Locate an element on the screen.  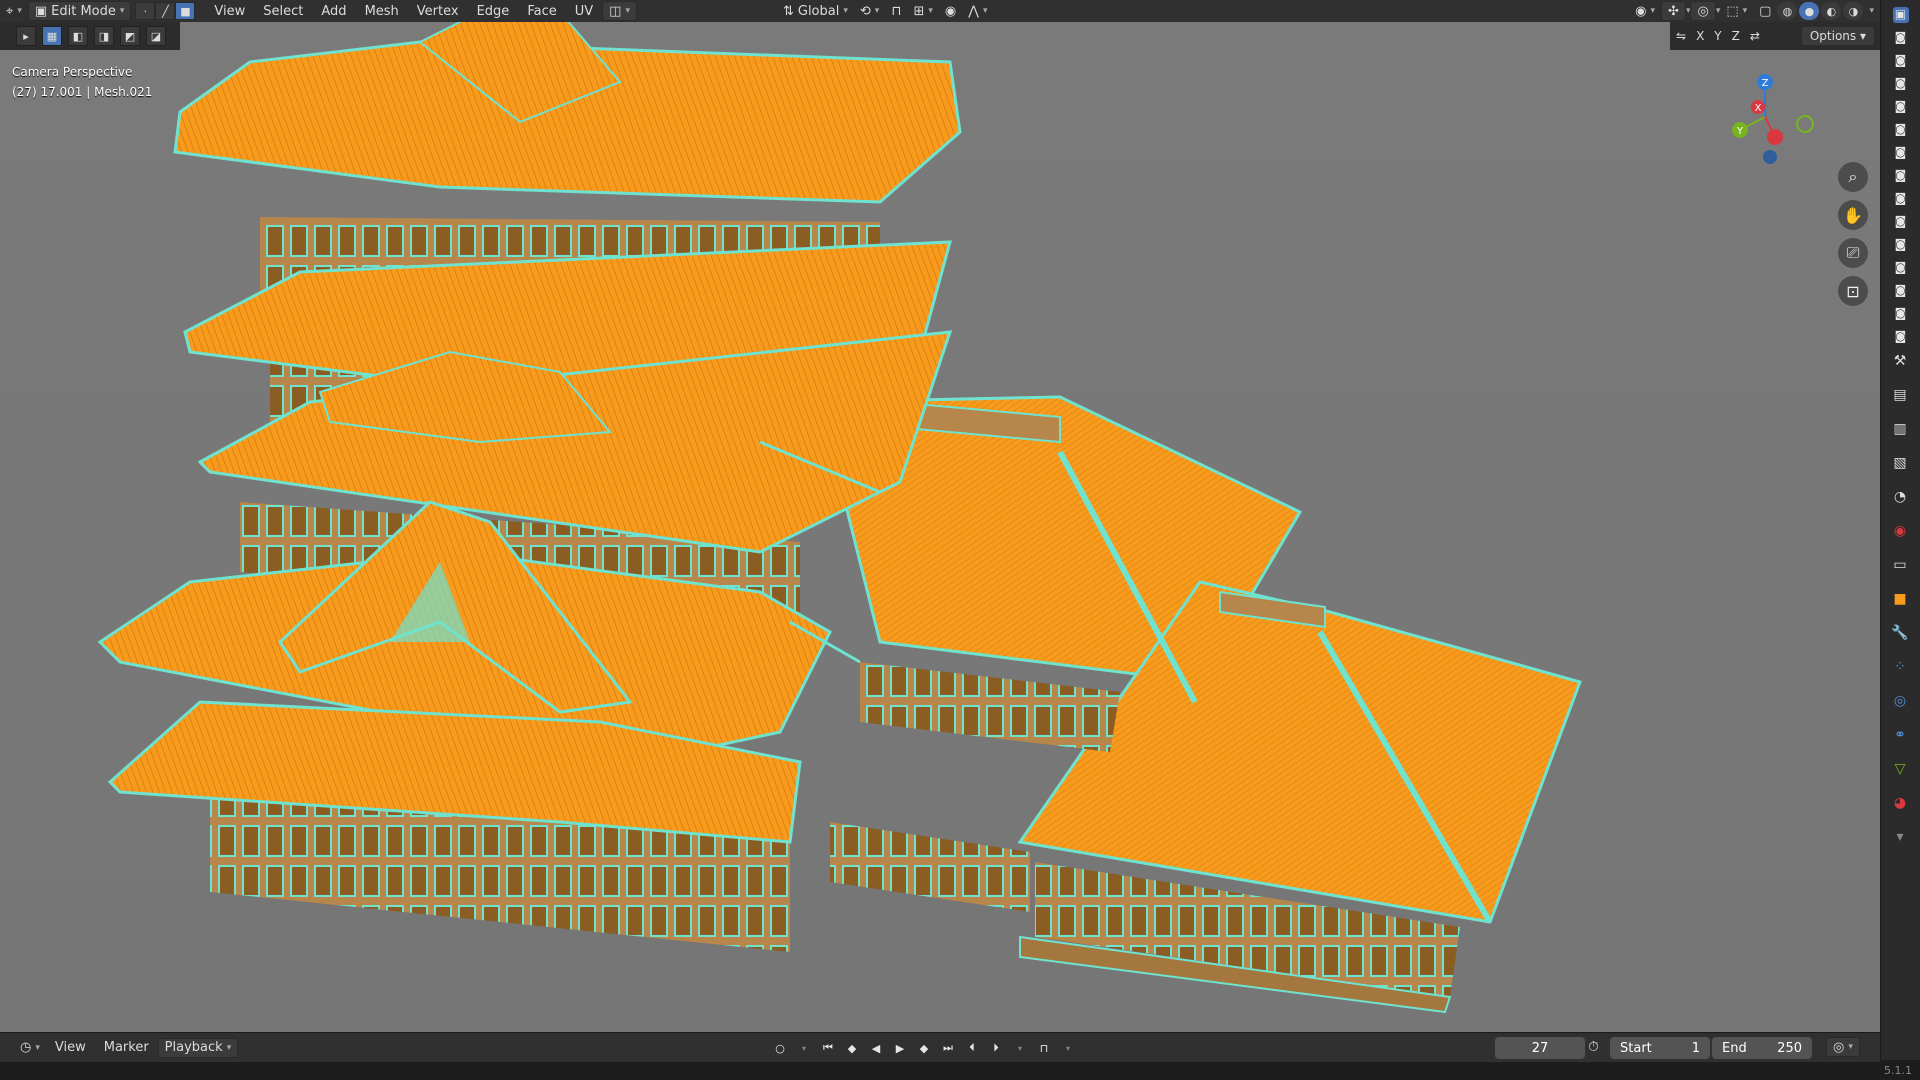
transform-orientation-dropdown: ⇅ Global ▾ is located at coordinates (815, 11).